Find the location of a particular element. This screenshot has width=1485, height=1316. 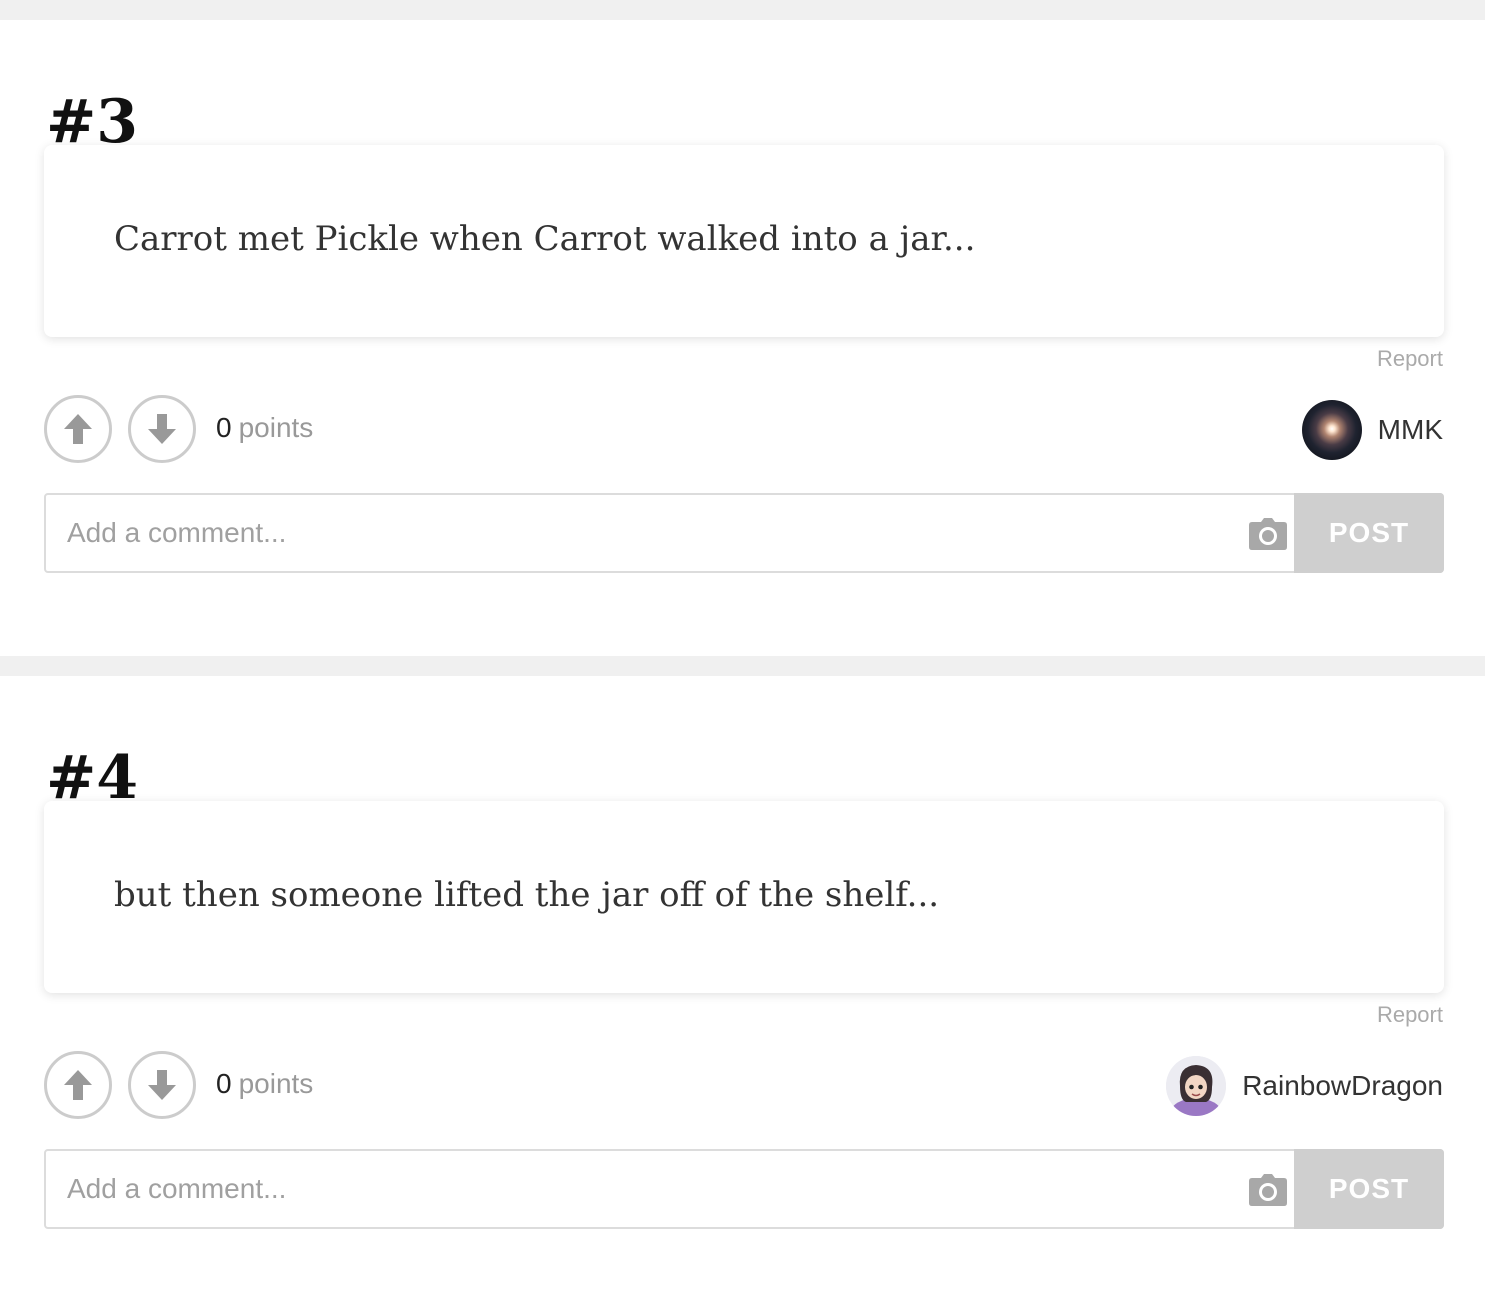

author-link: MMK is located at coordinates (1372, 430).